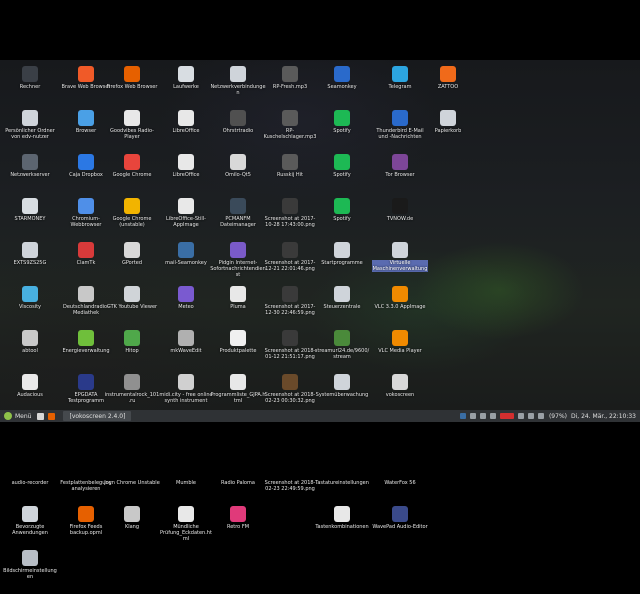 The height and width of the screenshot is (594, 640). What do you see at coordinates (290, 132) in the screenshot?
I see `desktop-icon: RP-Kuschelschlager.mp3` at bounding box center [290, 132].